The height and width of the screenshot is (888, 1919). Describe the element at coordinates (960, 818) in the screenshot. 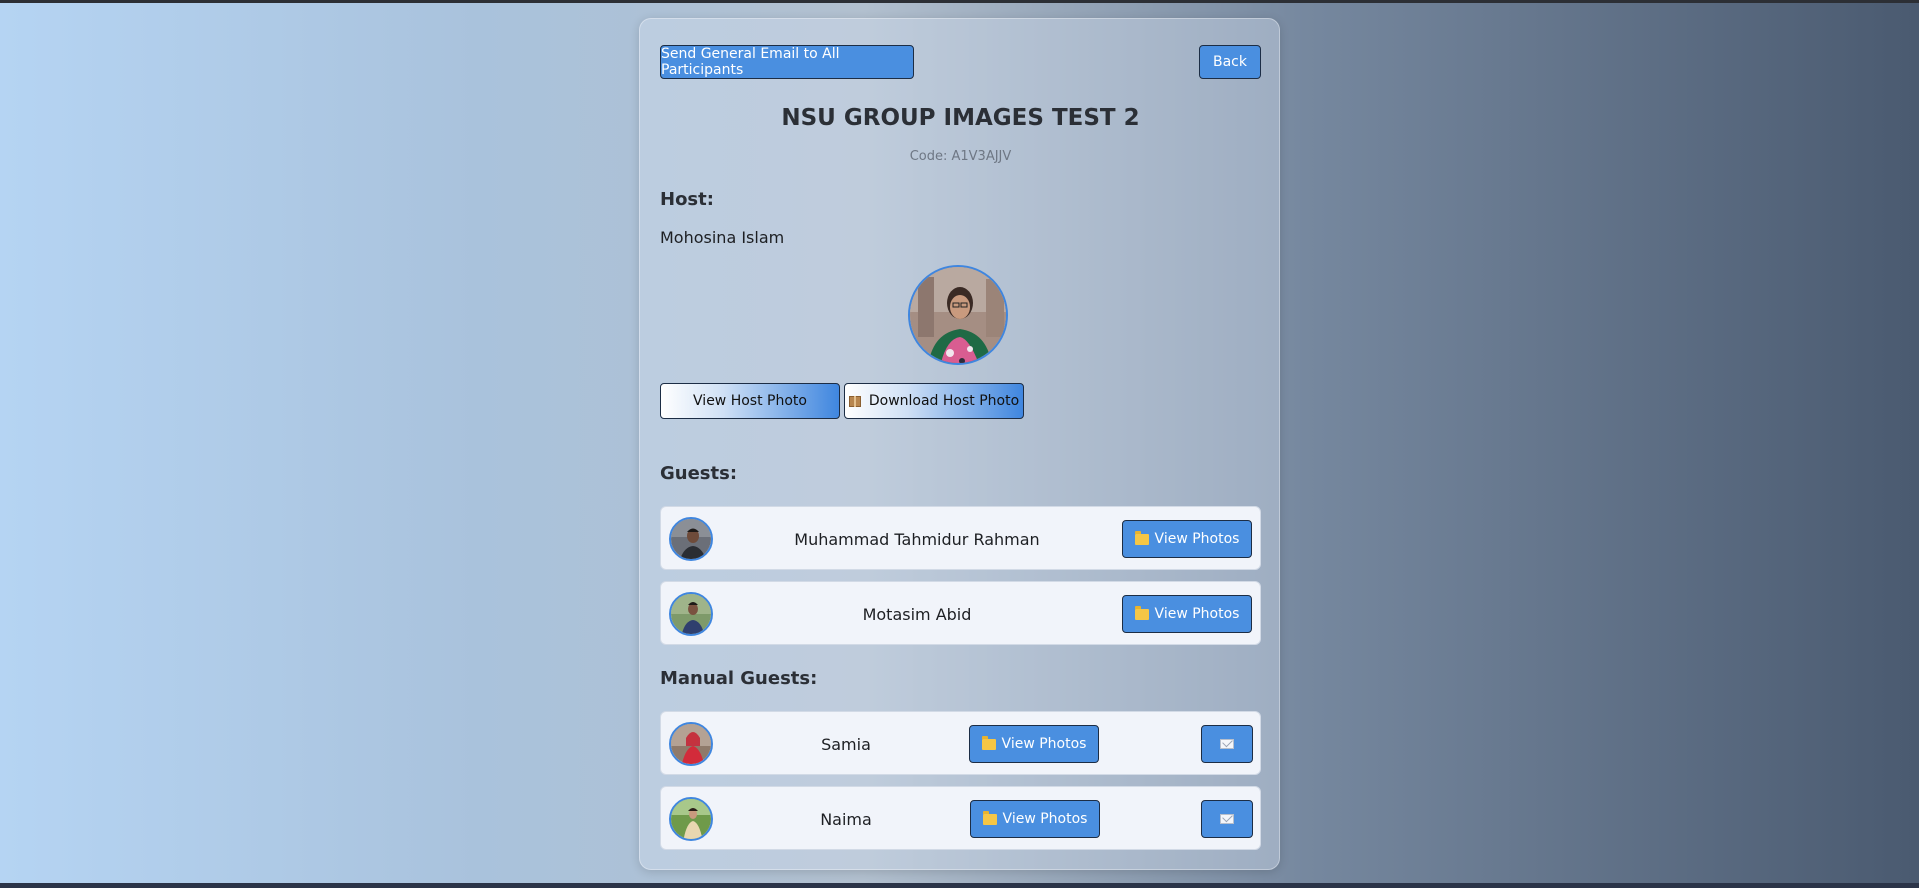

I see `manual-guest-row: Naima View Photos` at that location.